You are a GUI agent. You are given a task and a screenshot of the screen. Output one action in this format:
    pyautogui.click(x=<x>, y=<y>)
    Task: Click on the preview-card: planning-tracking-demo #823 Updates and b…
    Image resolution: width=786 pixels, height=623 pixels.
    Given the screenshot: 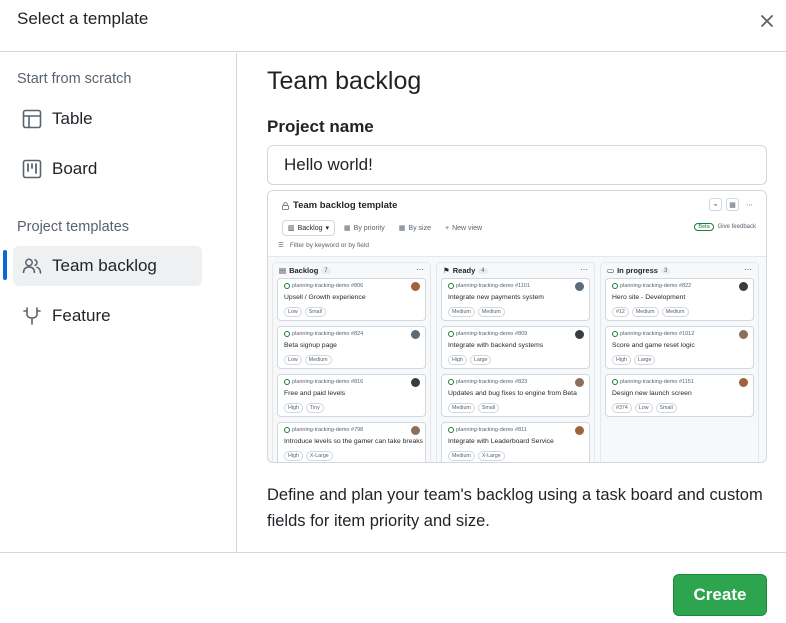 What is the action you would take?
    pyautogui.click(x=515, y=395)
    